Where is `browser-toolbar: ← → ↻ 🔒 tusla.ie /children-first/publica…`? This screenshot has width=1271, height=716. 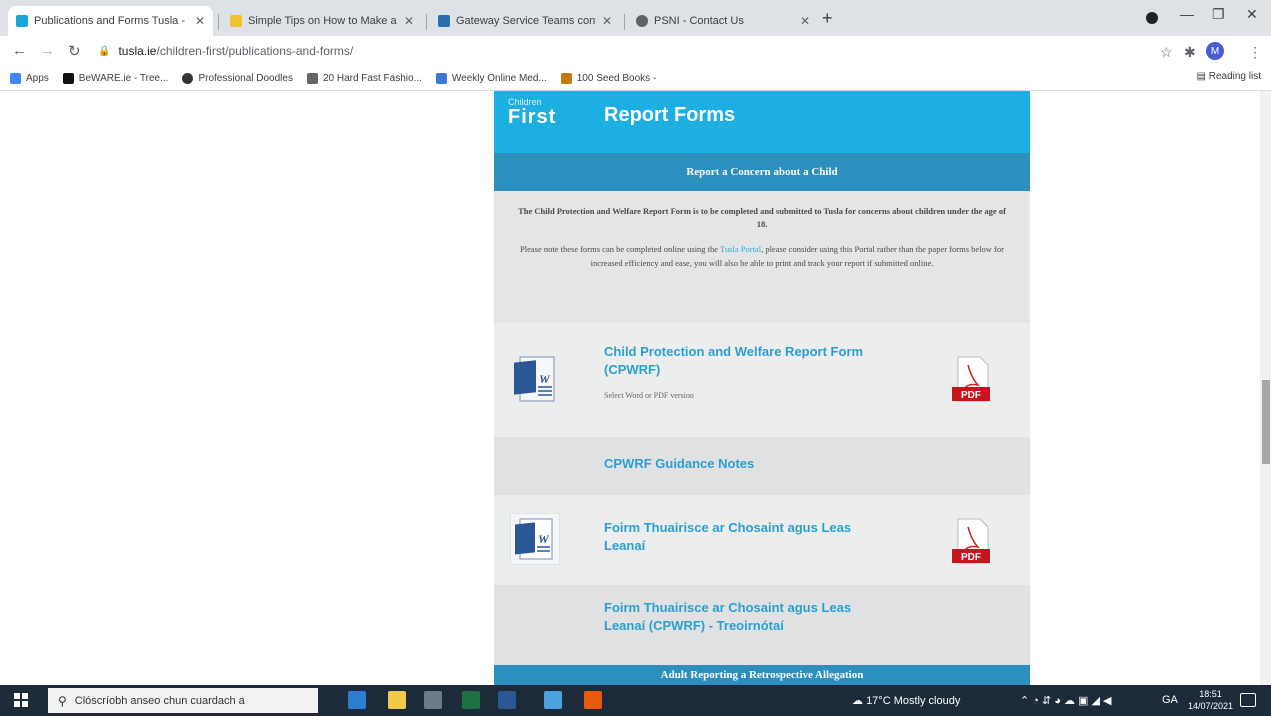
browser-toolbar: ← → ↻ 🔒 tusla.ie /children-first/publica… is located at coordinates (635, 51).